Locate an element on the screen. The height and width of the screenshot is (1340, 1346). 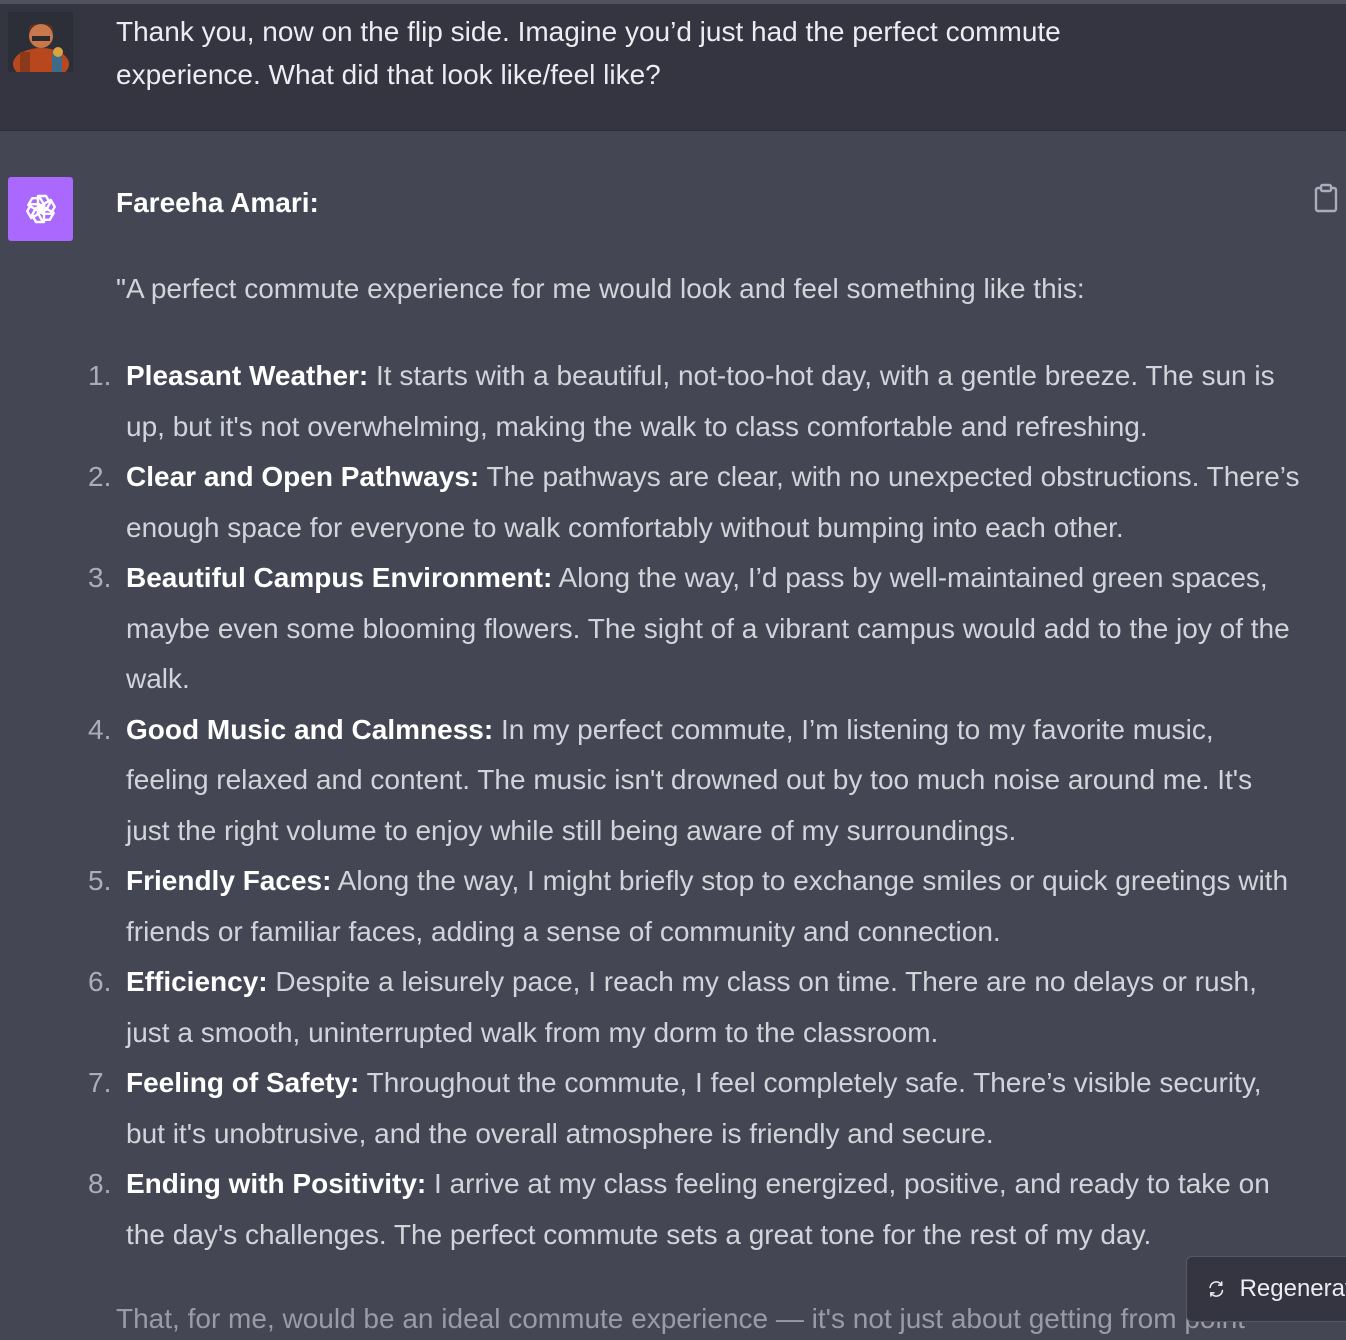
list-item-title: Efficiency: is located at coordinates (197, 981).